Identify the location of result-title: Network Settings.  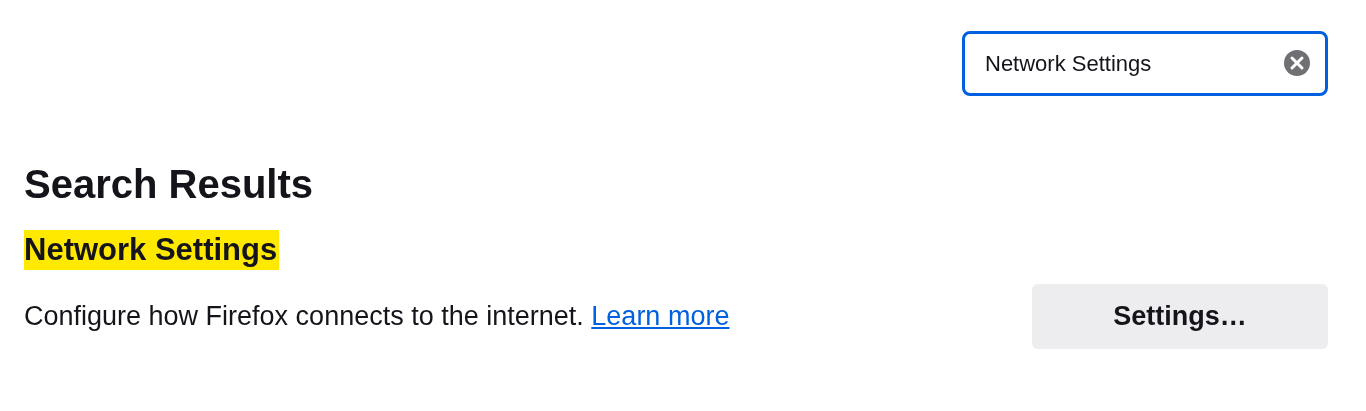
(152, 250).